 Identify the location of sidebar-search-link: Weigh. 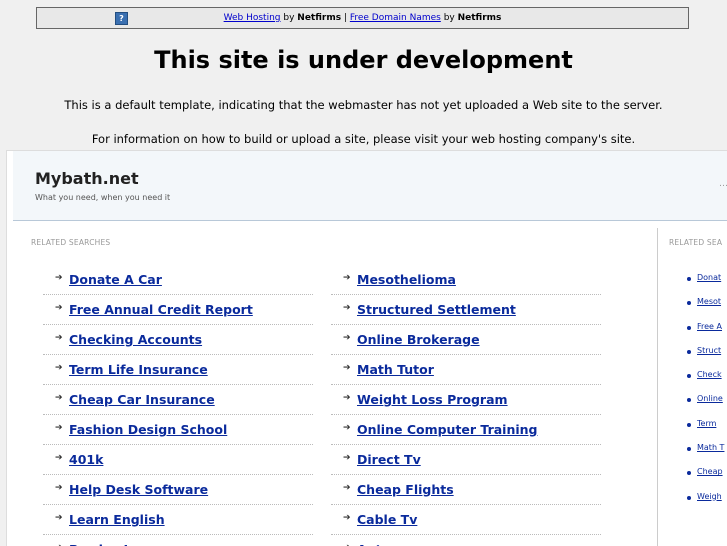
(709, 496).